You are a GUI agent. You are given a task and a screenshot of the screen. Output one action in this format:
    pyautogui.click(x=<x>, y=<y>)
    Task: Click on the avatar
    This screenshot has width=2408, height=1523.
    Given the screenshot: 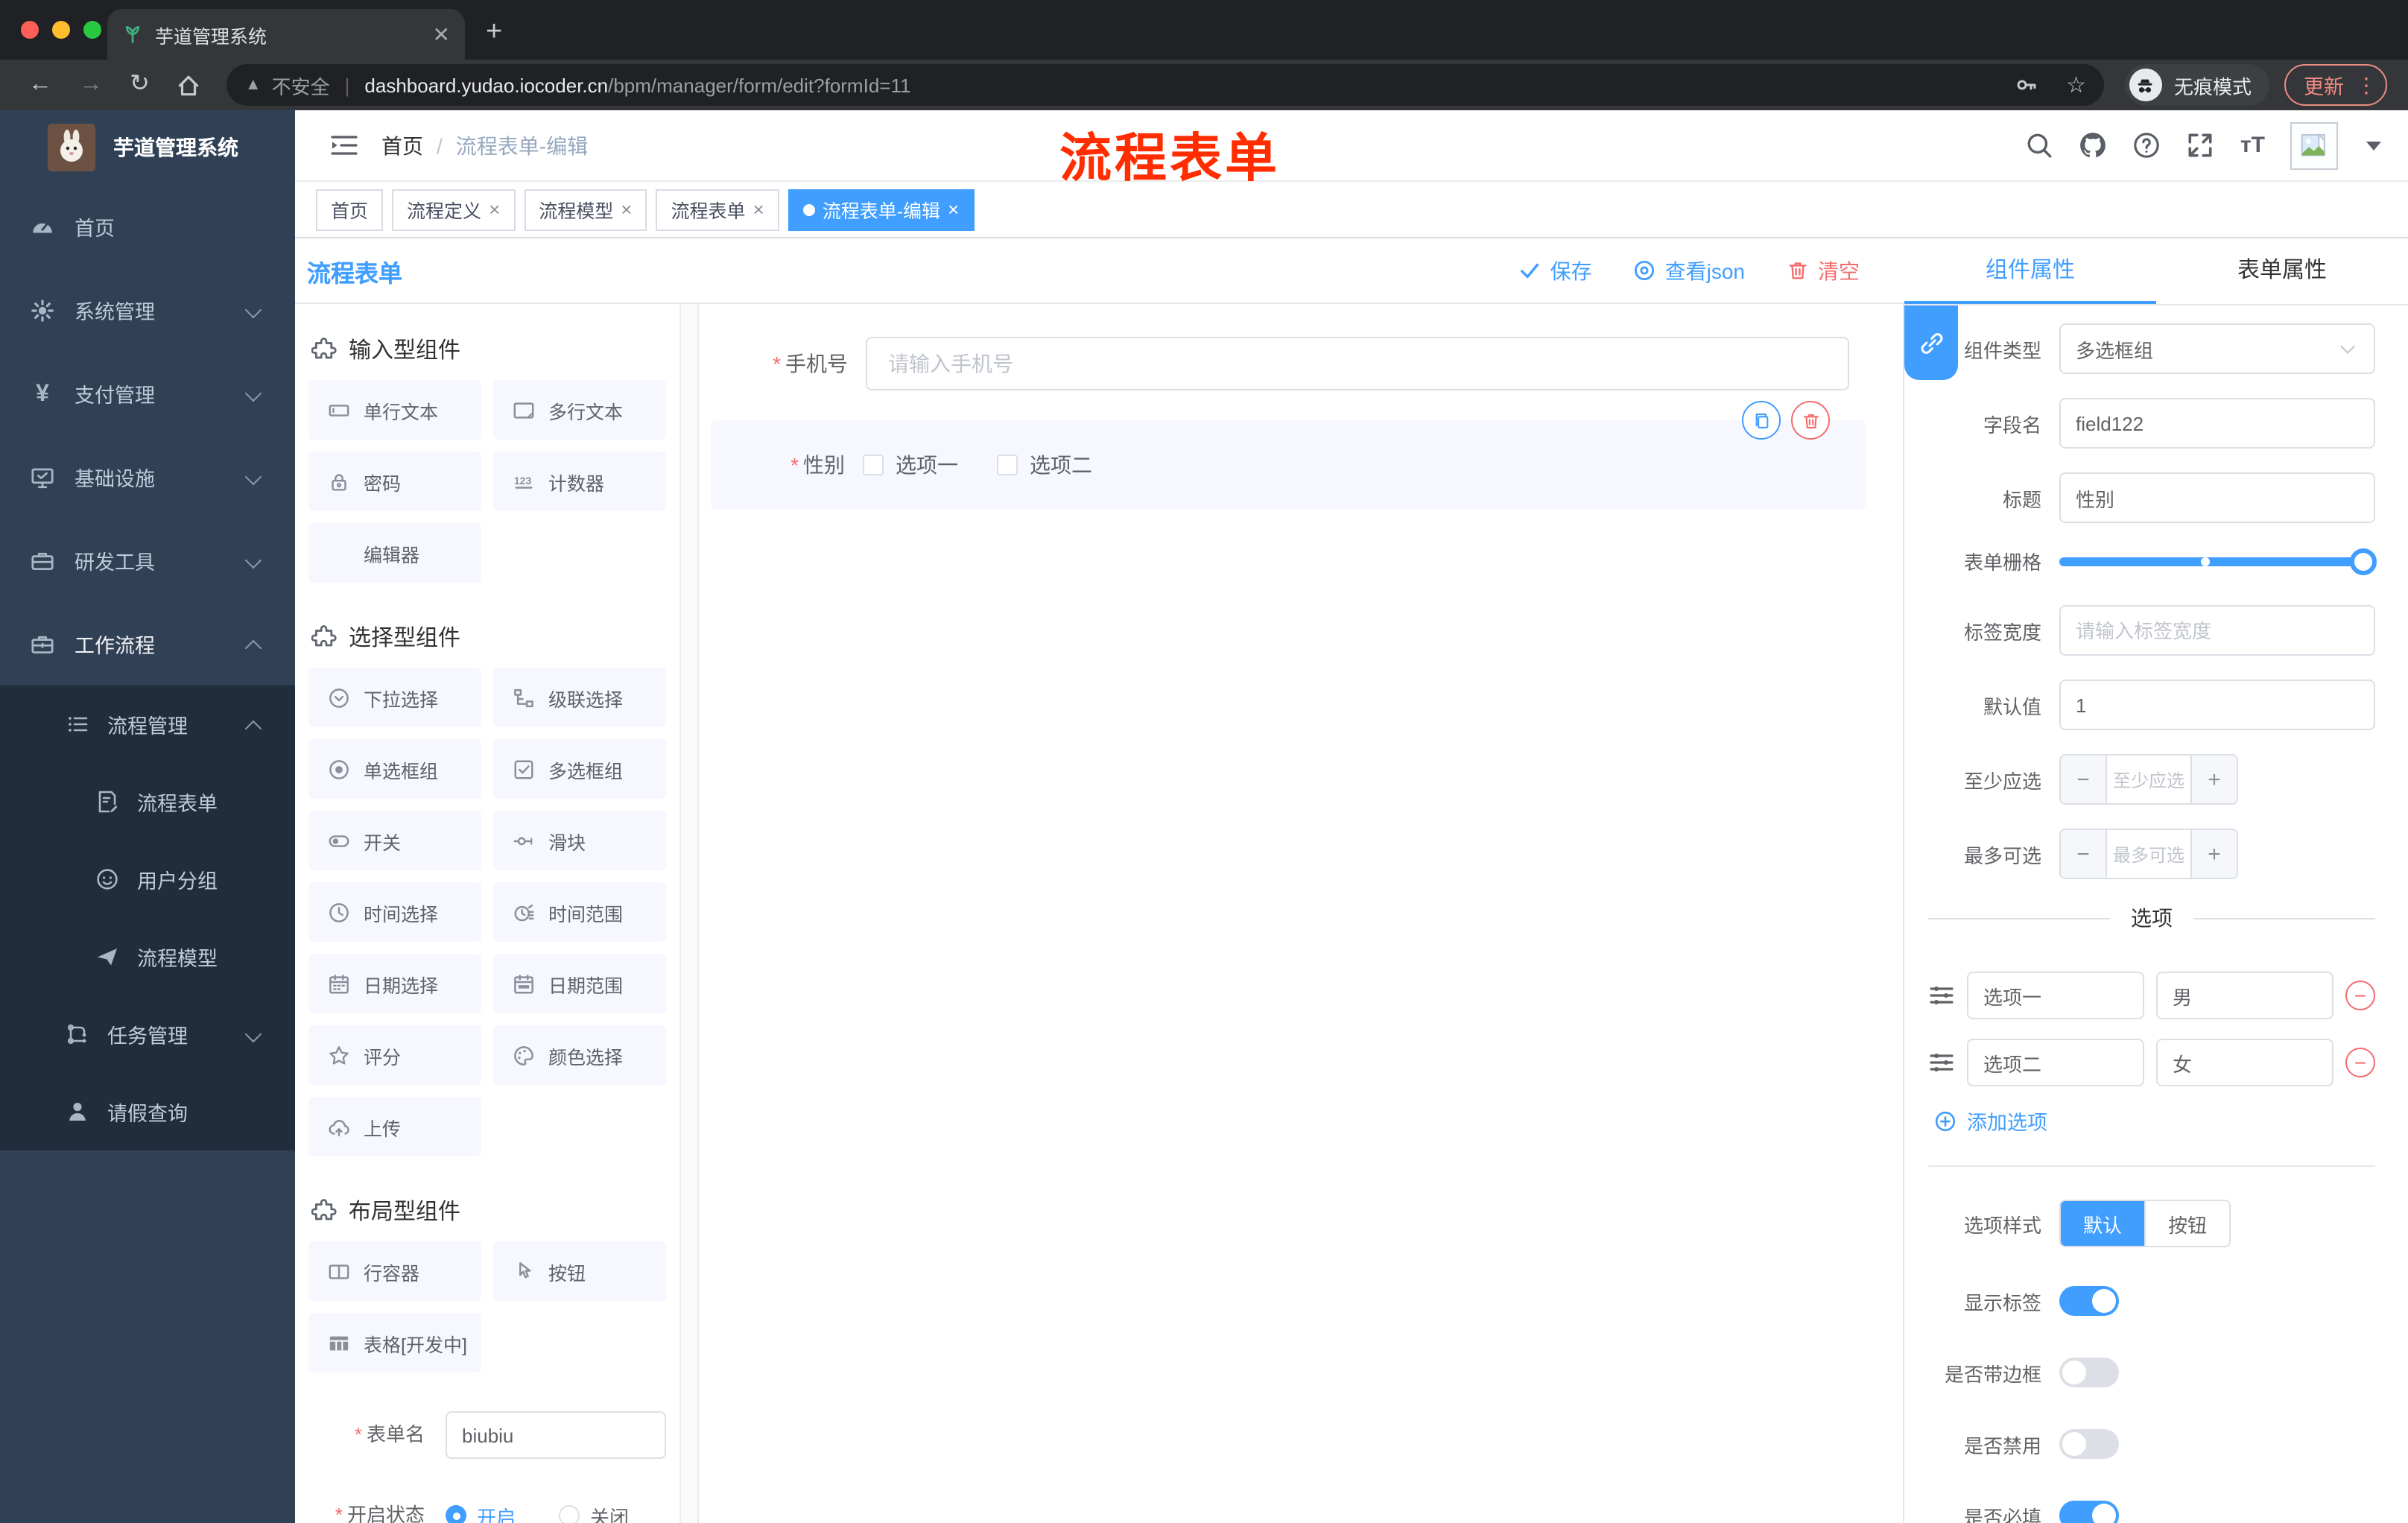 What is the action you would take?
    pyautogui.click(x=2314, y=145)
    